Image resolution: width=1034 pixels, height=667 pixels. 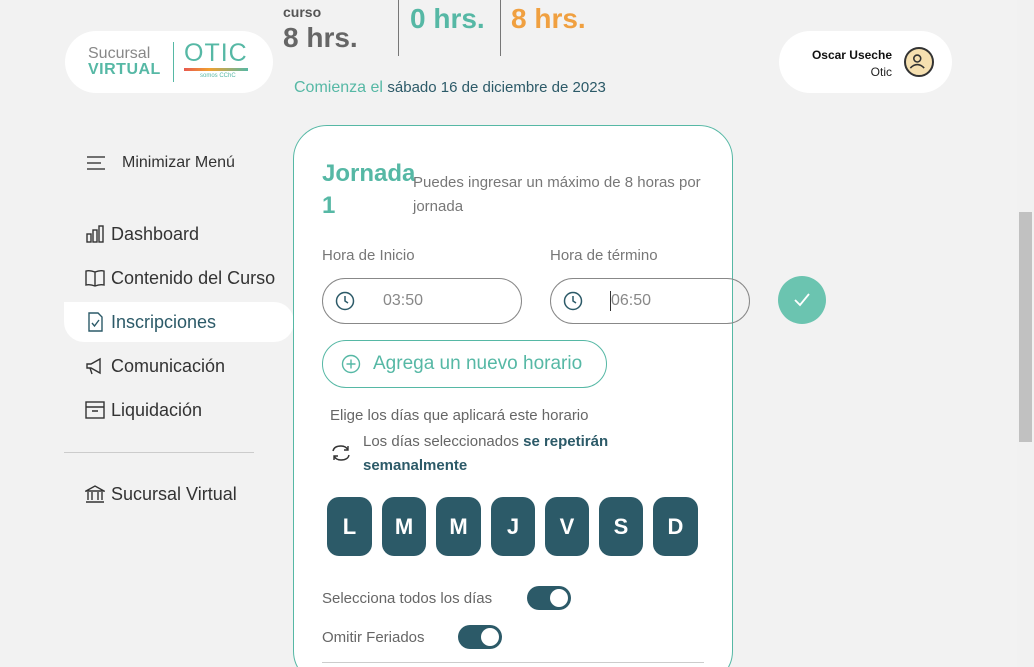 What do you see at coordinates (351, 364) in the screenshot?
I see `plus-circle-icon` at bounding box center [351, 364].